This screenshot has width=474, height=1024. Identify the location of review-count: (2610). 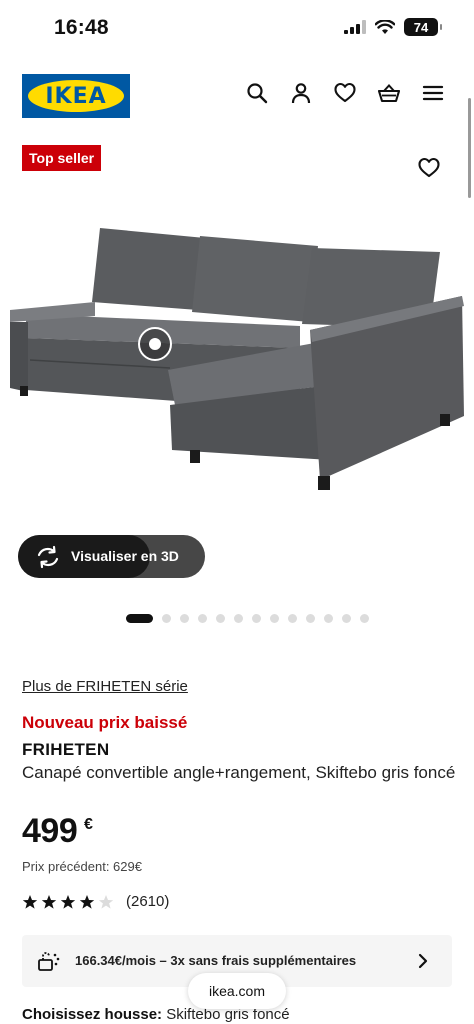
(147, 901).